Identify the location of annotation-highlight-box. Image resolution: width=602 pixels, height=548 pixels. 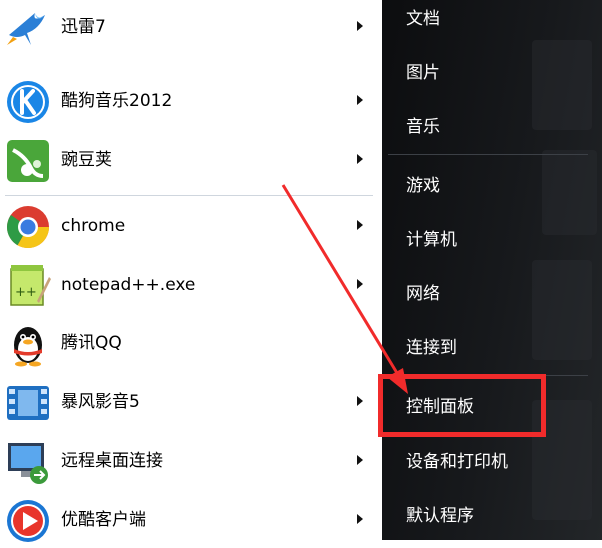
(462, 405).